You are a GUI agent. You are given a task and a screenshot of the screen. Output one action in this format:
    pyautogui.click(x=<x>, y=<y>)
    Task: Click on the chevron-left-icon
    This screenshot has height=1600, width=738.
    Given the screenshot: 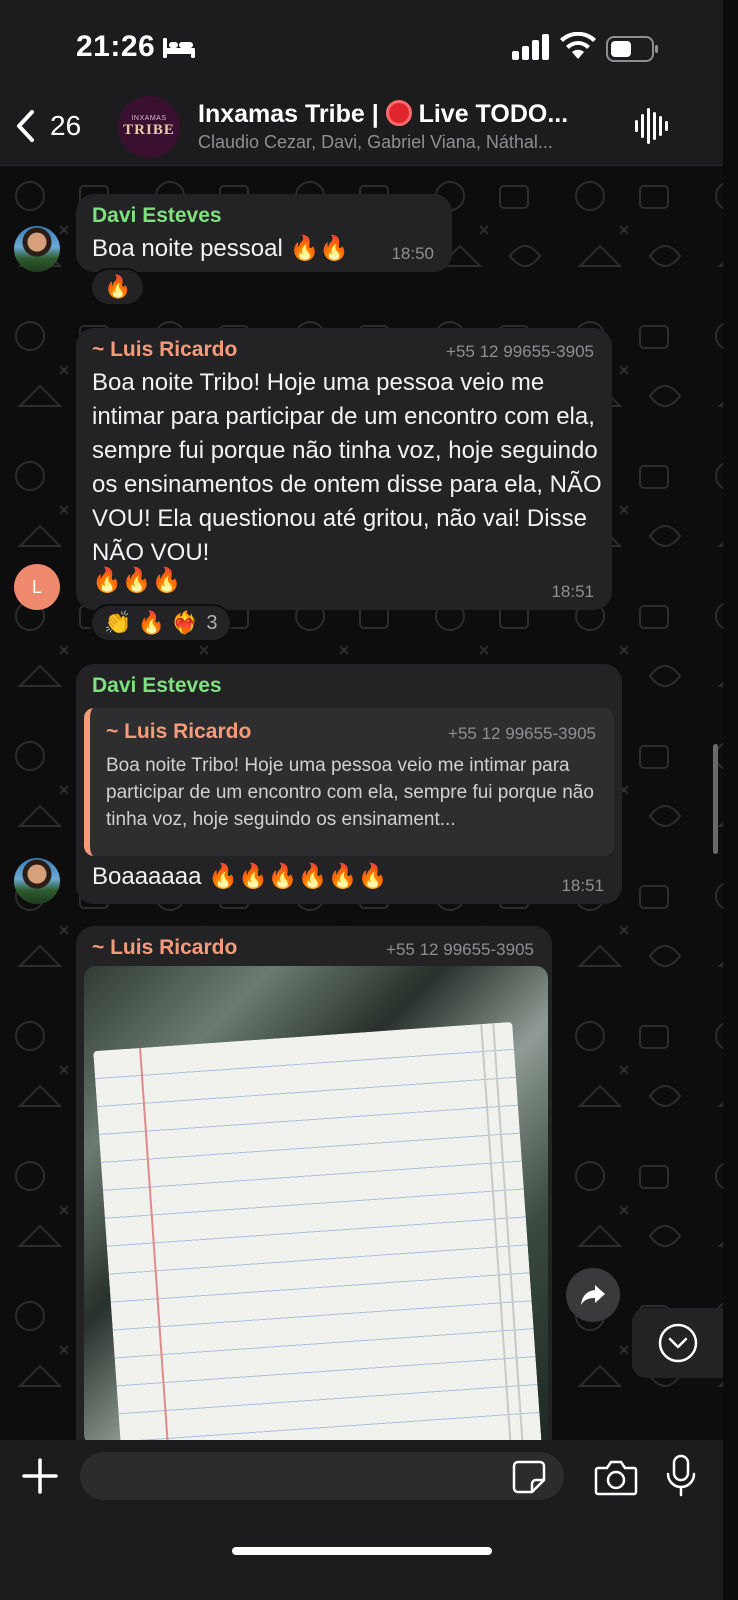 What is the action you would take?
    pyautogui.click(x=25, y=126)
    